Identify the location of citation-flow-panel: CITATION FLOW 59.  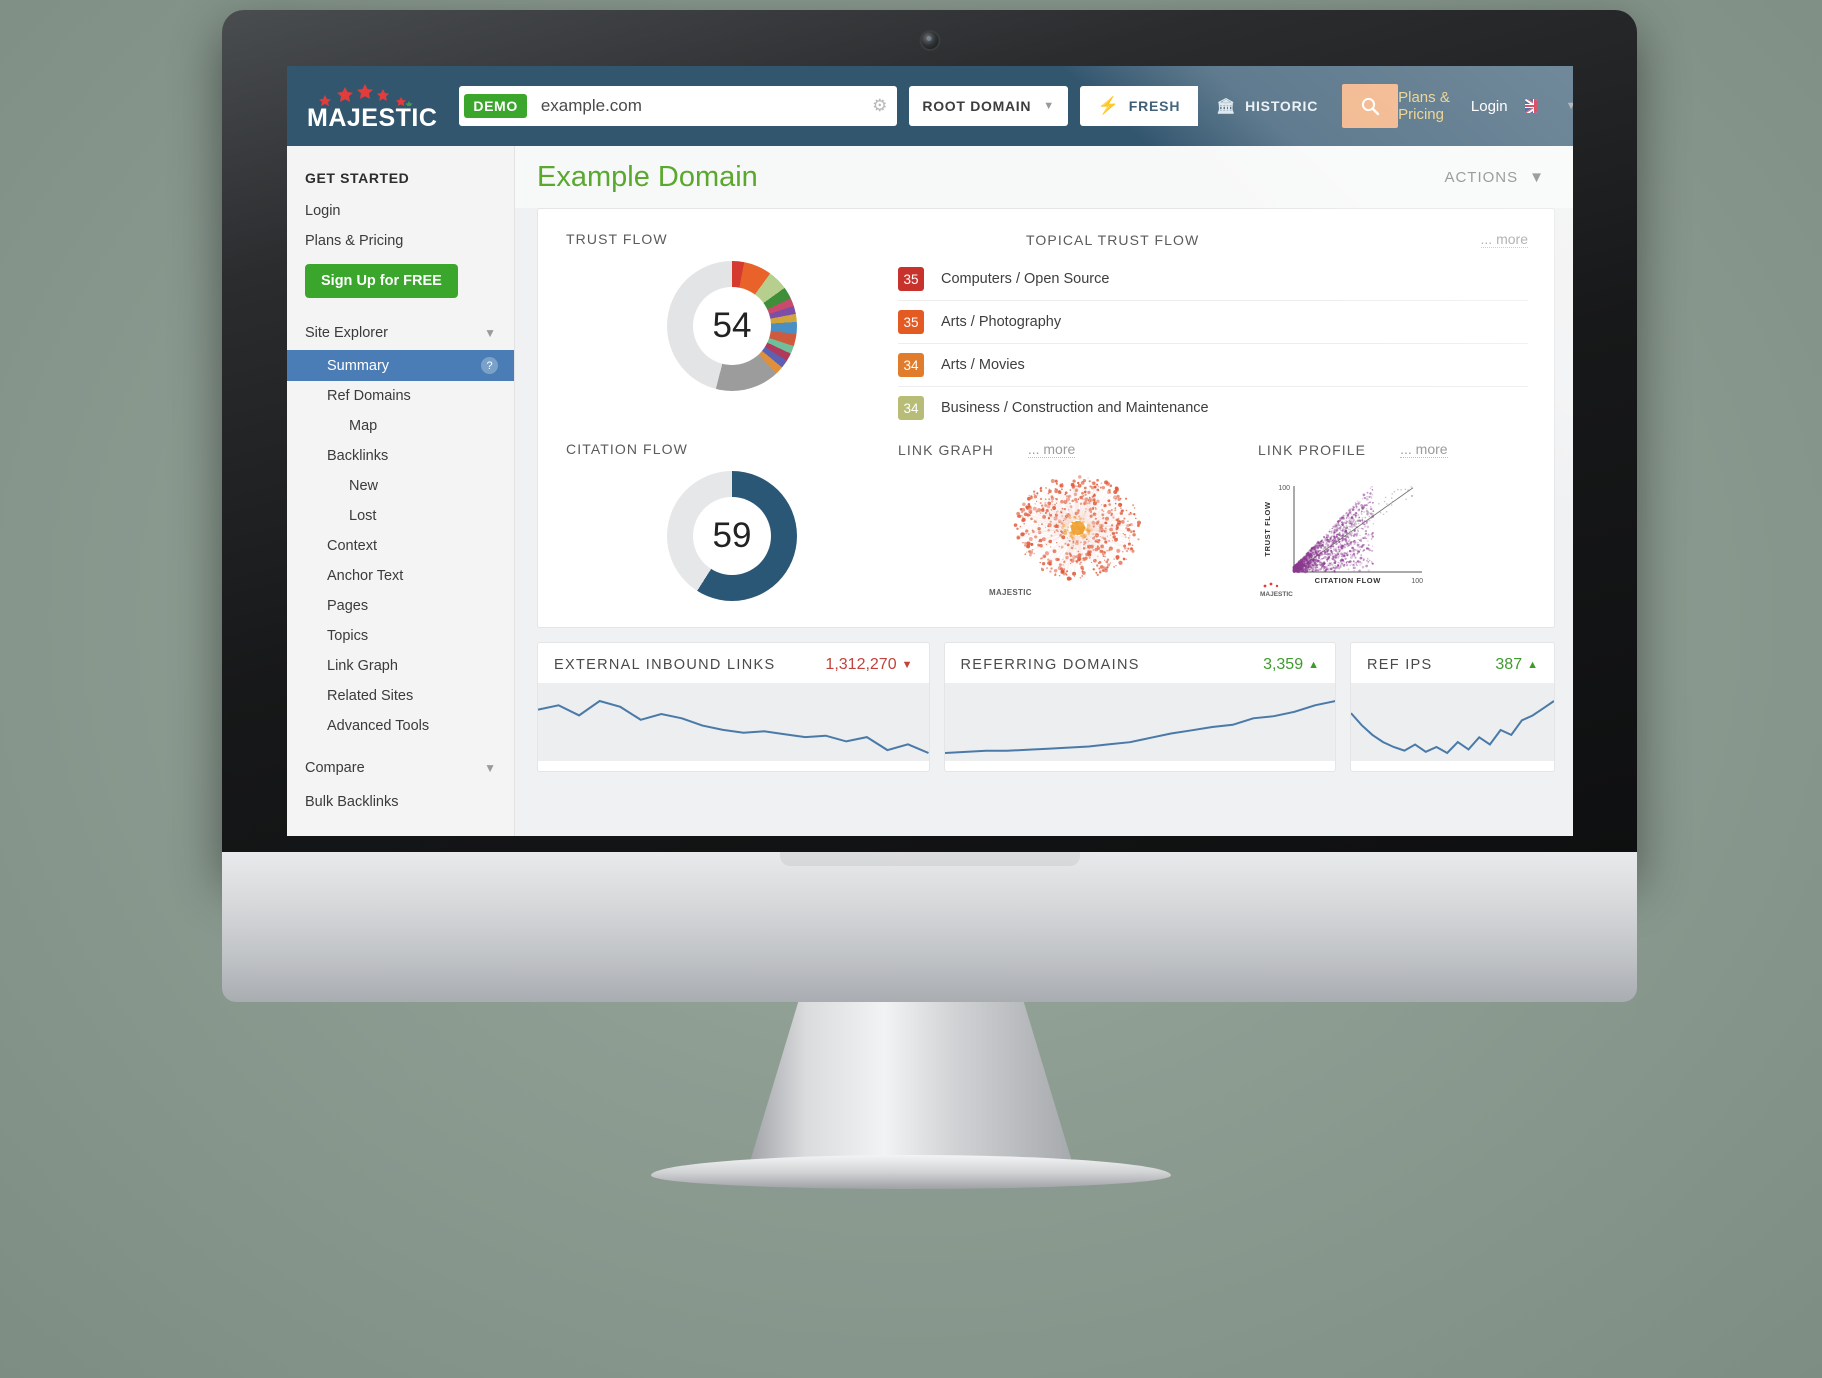
(718, 521).